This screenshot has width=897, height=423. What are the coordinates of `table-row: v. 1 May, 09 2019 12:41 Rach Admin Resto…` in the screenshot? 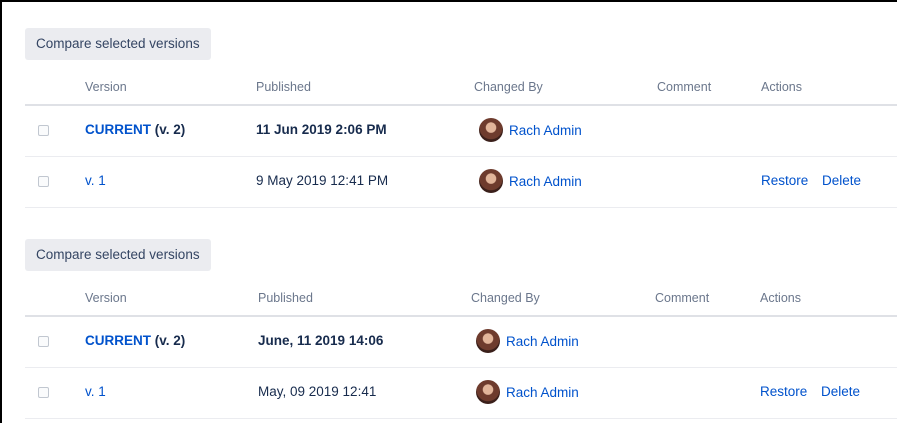 It's located at (461, 393).